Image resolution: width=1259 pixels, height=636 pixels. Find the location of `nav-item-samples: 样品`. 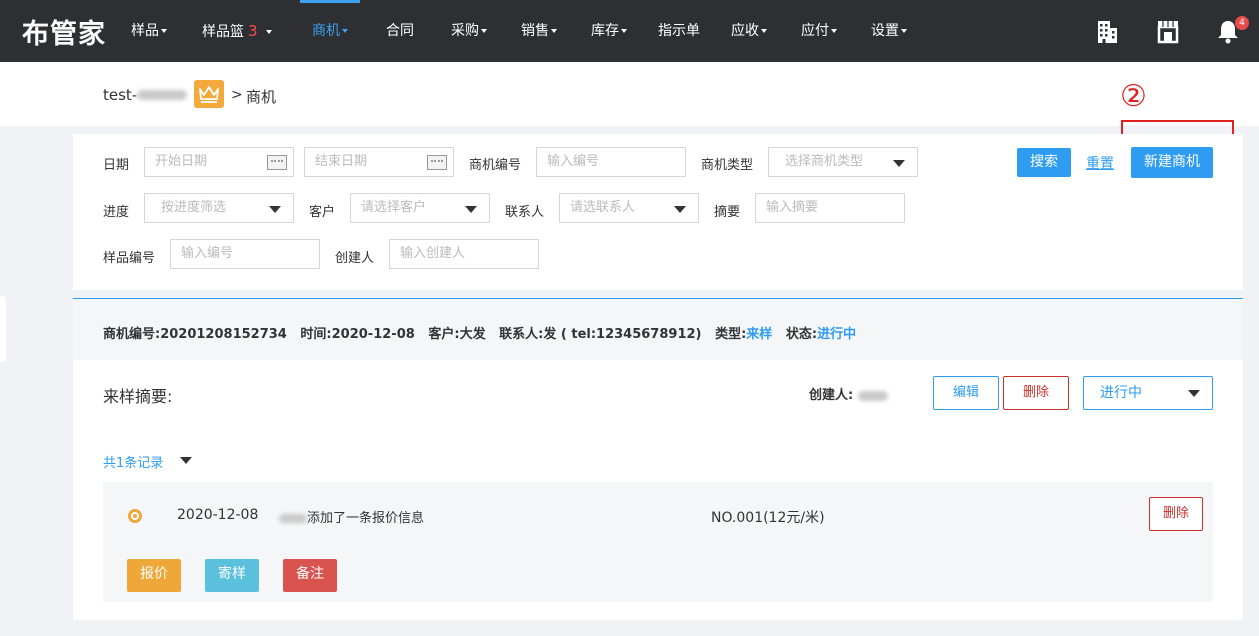

nav-item-samples: 样品 is located at coordinates (149, 31).